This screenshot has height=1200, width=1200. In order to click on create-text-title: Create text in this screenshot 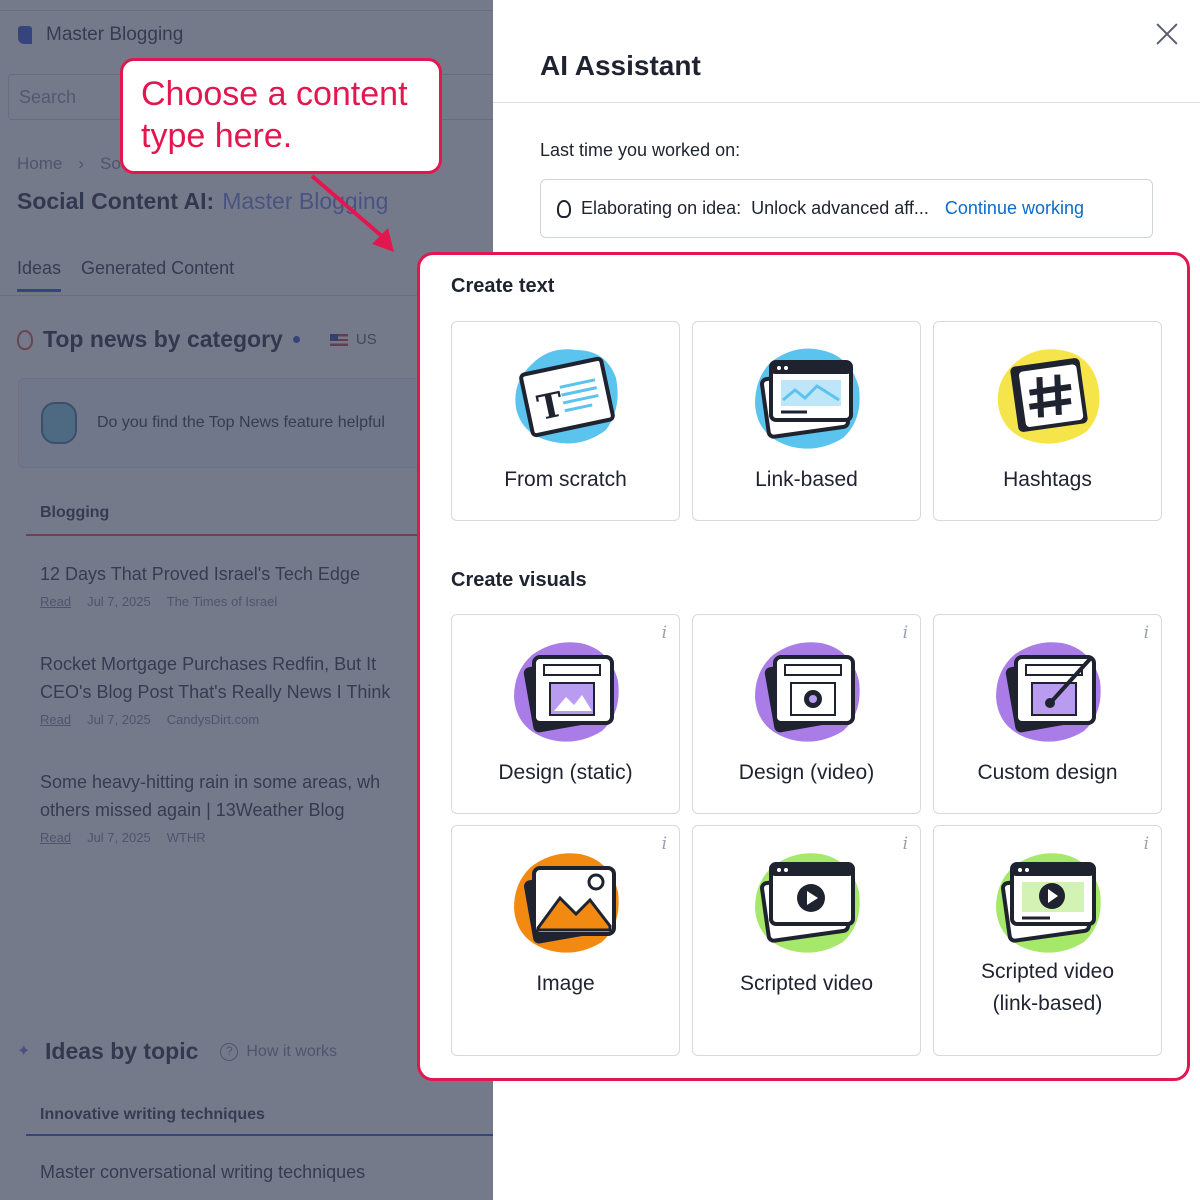, I will do `click(503, 286)`.